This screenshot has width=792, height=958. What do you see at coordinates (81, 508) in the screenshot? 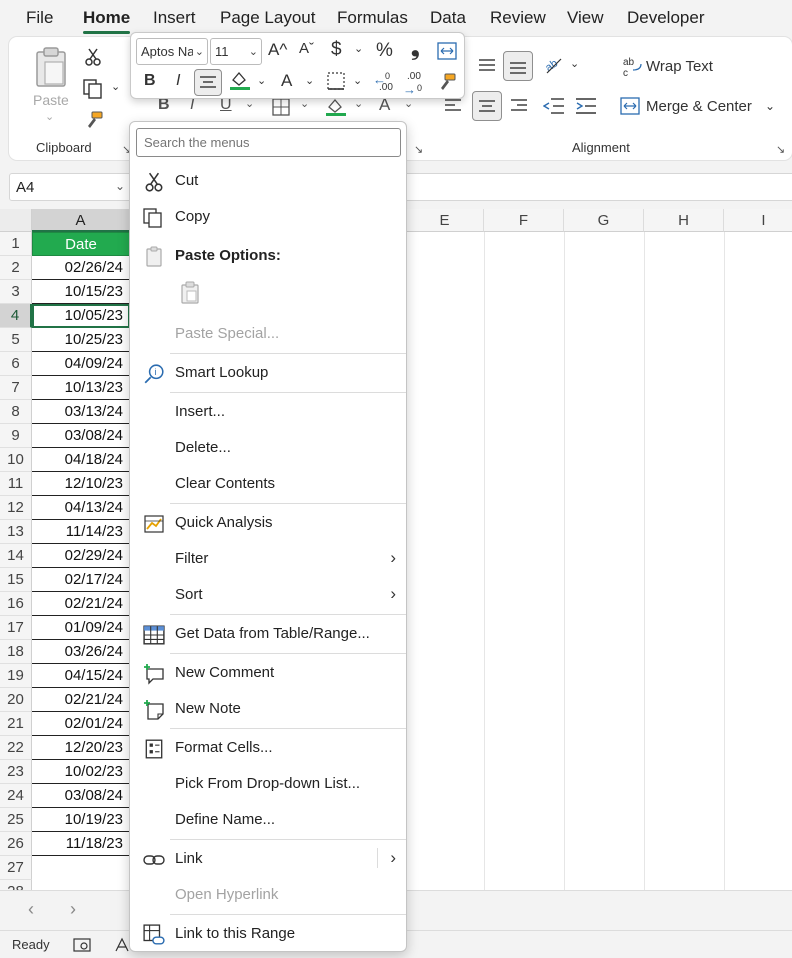
I see `date-cell: 04/13/24` at bounding box center [81, 508].